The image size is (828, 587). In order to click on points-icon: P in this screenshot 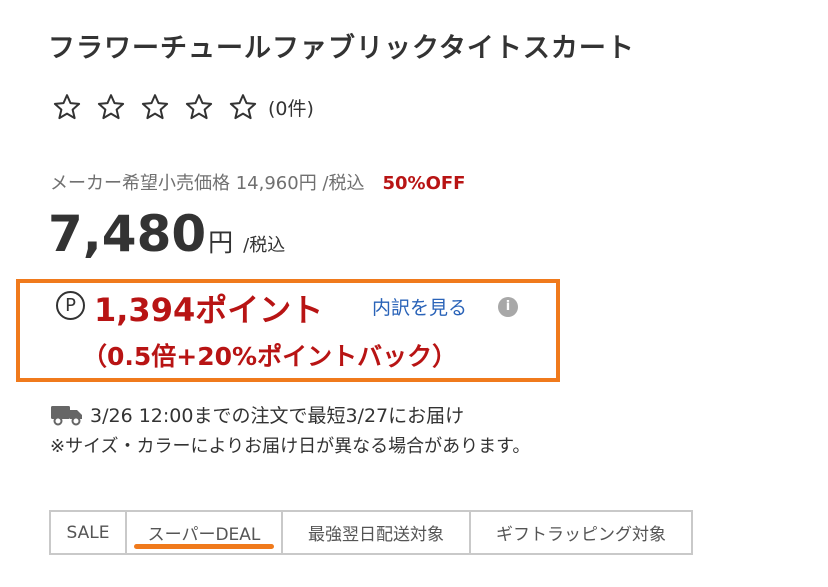, I will do `click(70, 305)`.